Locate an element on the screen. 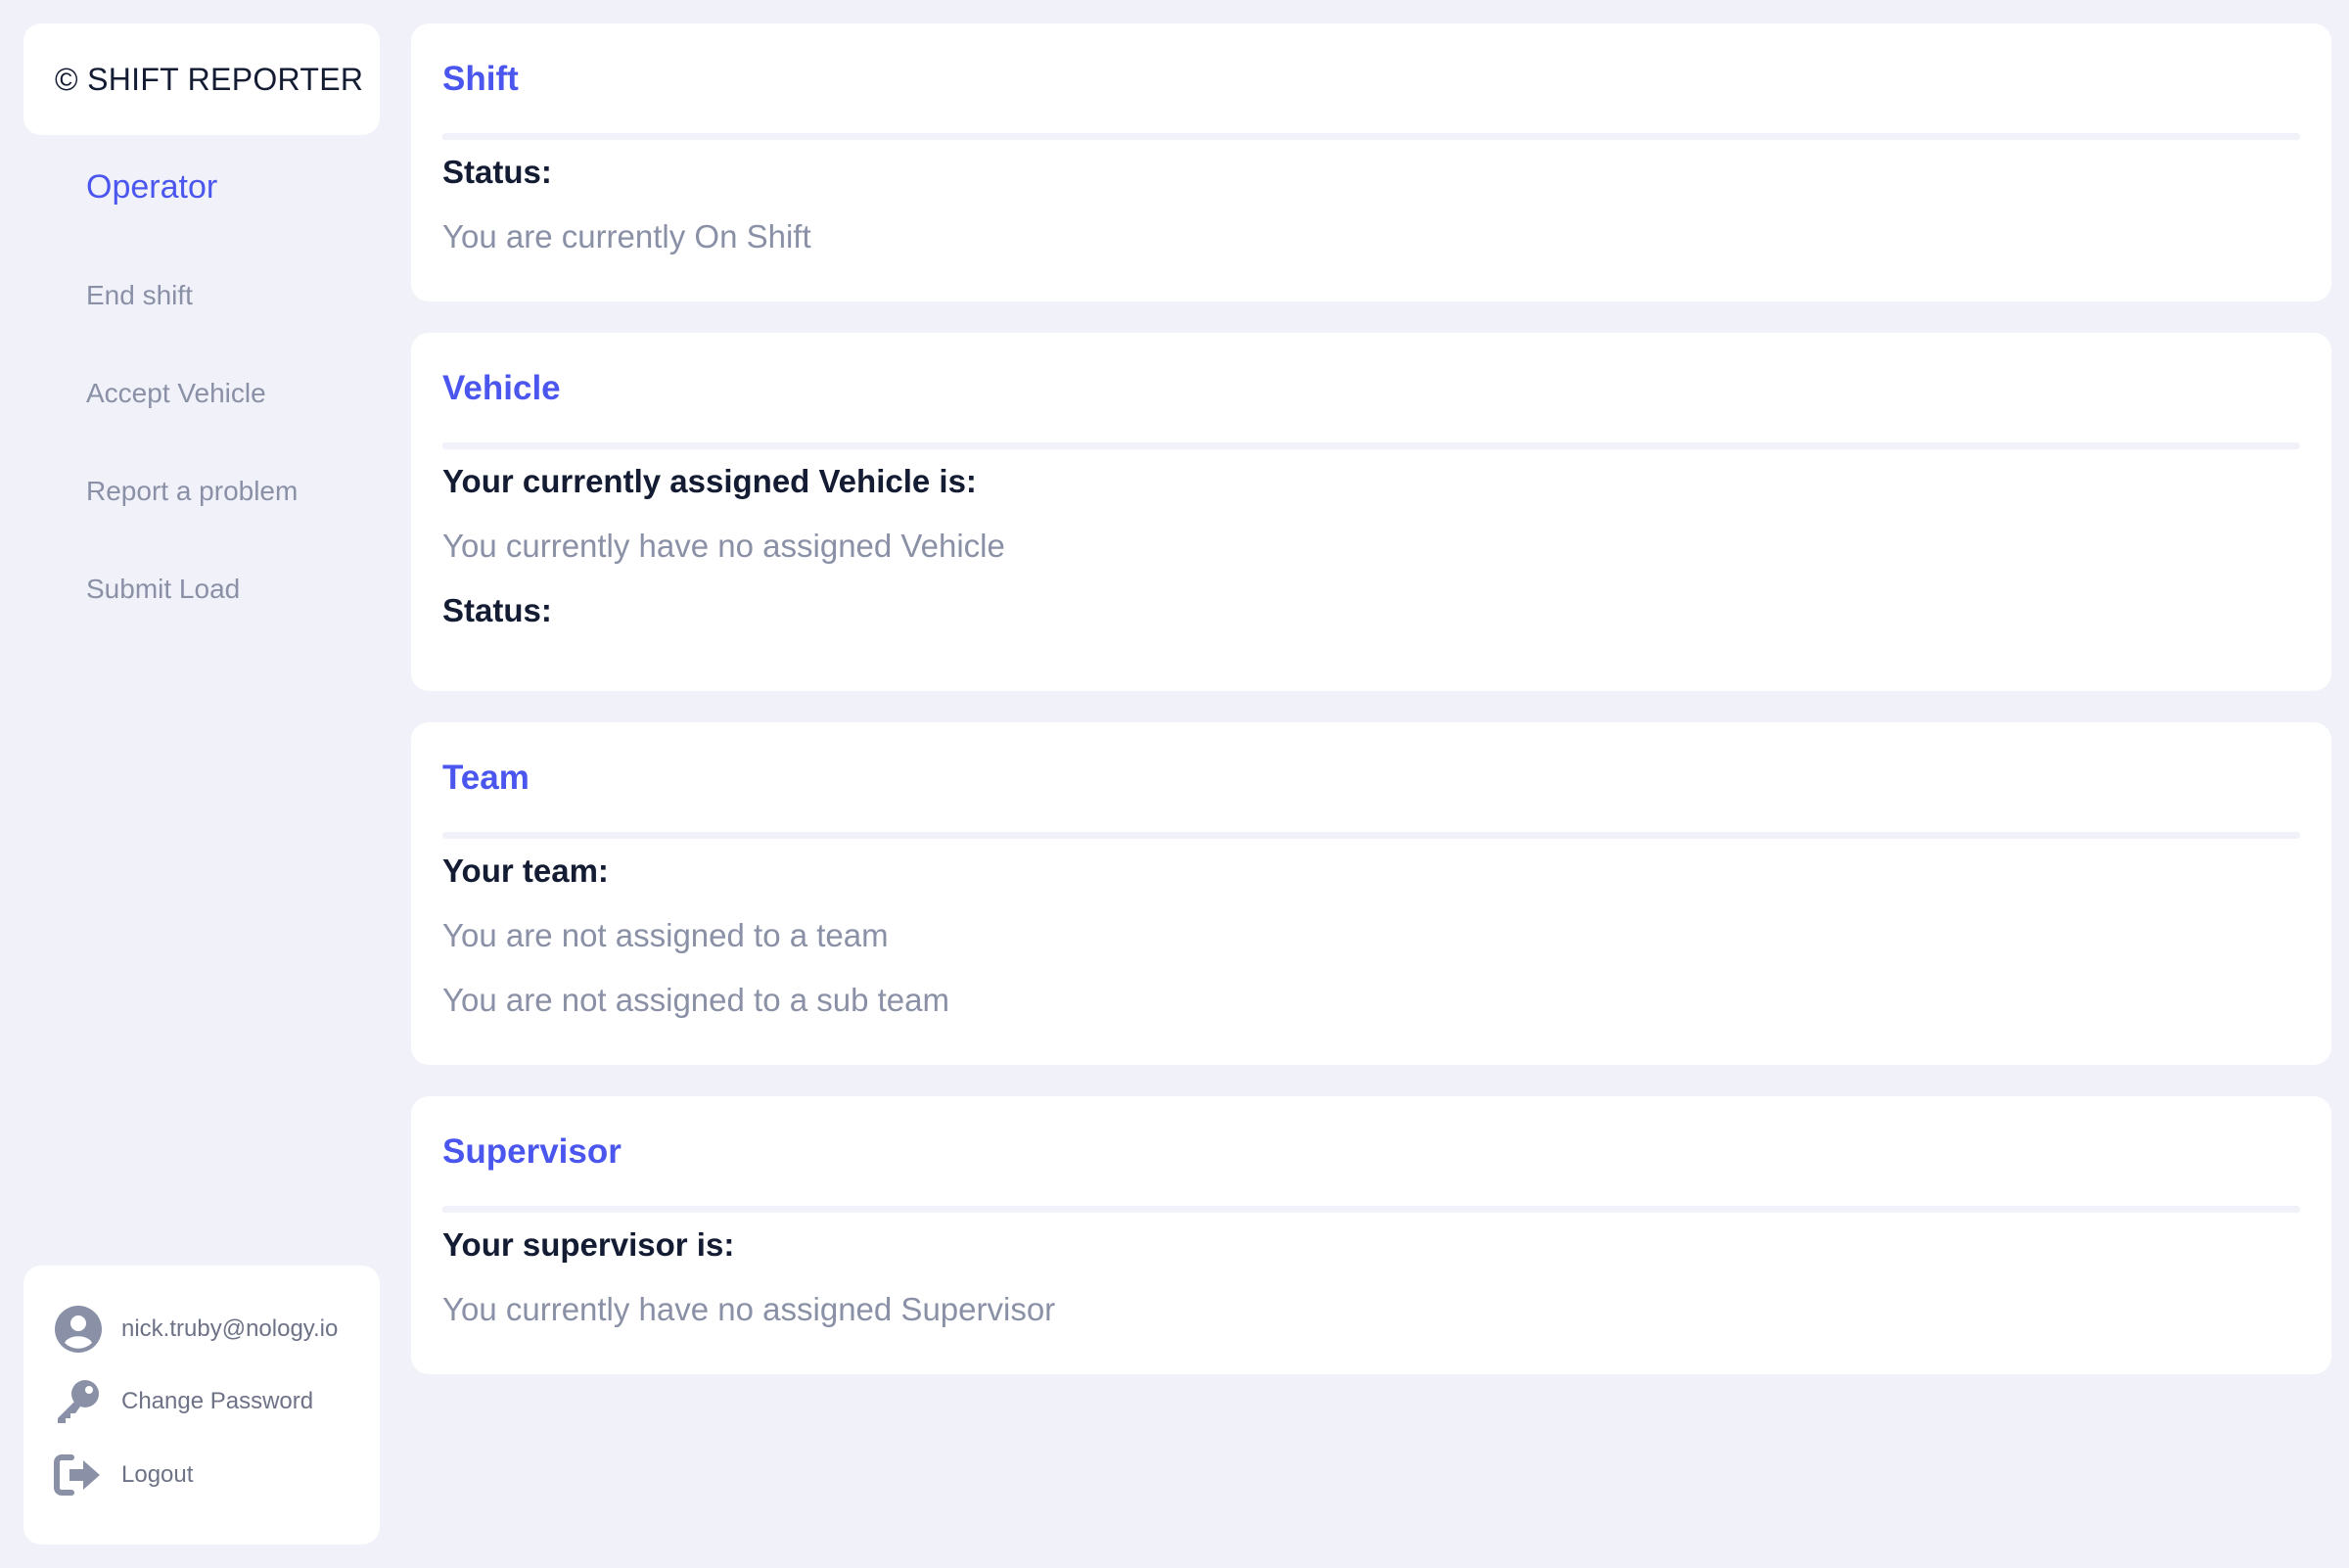 The width and height of the screenshot is (2349, 1568). app-title-text: SHIFT REPORTER is located at coordinates (225, 79).